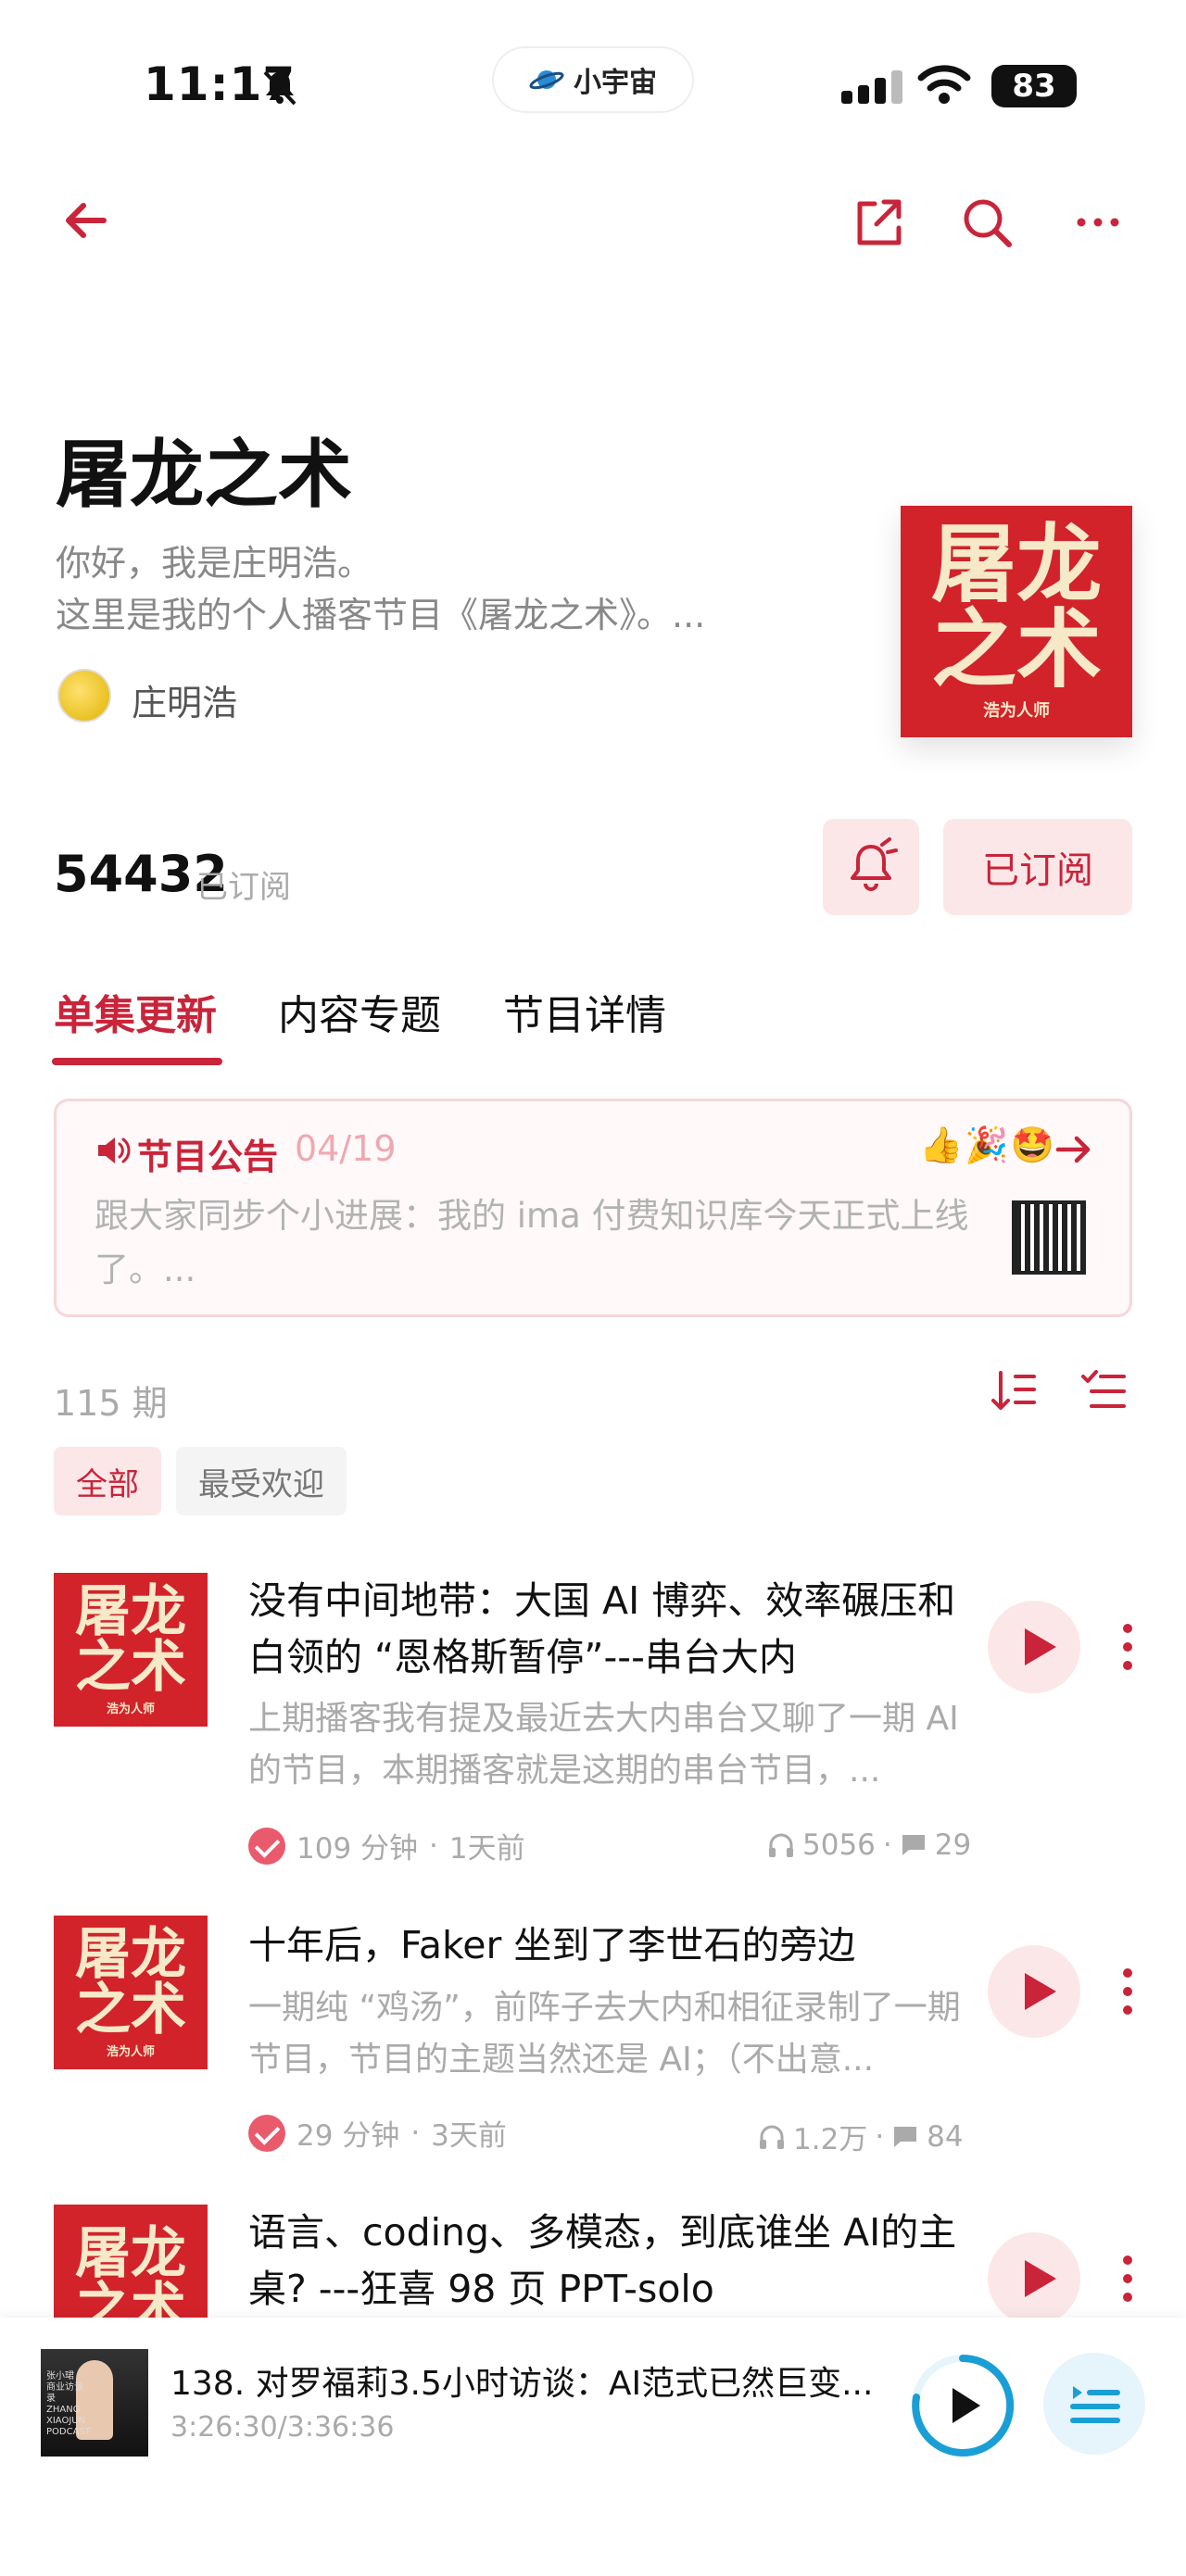 The height and width of the screenshot is (2576, 1186). What do you see at coordinates (137, 1061) in the screenshot?
I see `active-tab-indicator` at bounding box center [137, 1061].